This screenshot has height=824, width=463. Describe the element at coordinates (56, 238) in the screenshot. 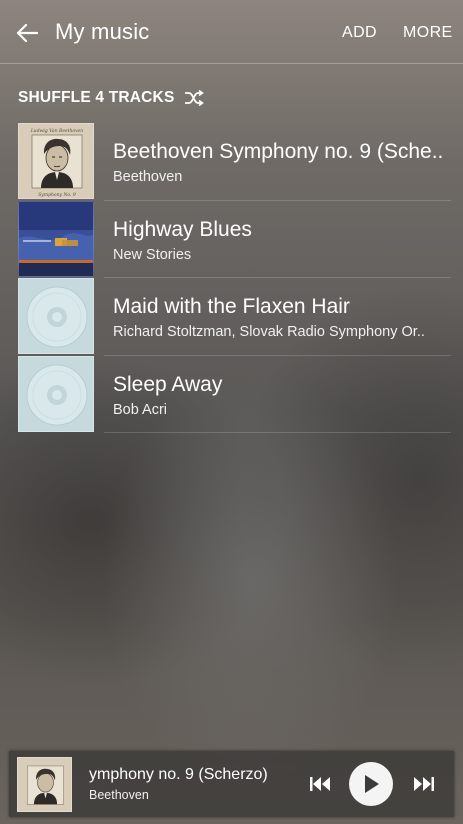

I see `highway-album-art` at that location.